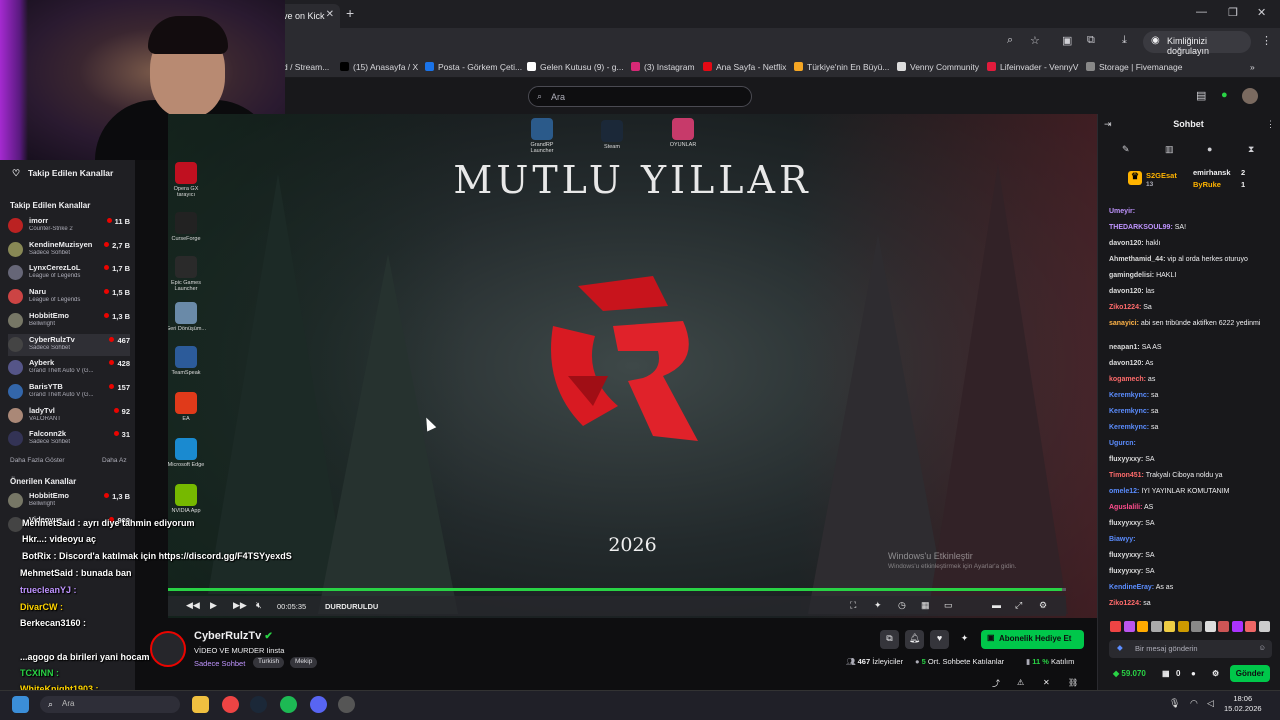 Image resolution: width=1280 pixels, height=720 pixels. I want to click on send-button: Gönder, so click(1250, 673).